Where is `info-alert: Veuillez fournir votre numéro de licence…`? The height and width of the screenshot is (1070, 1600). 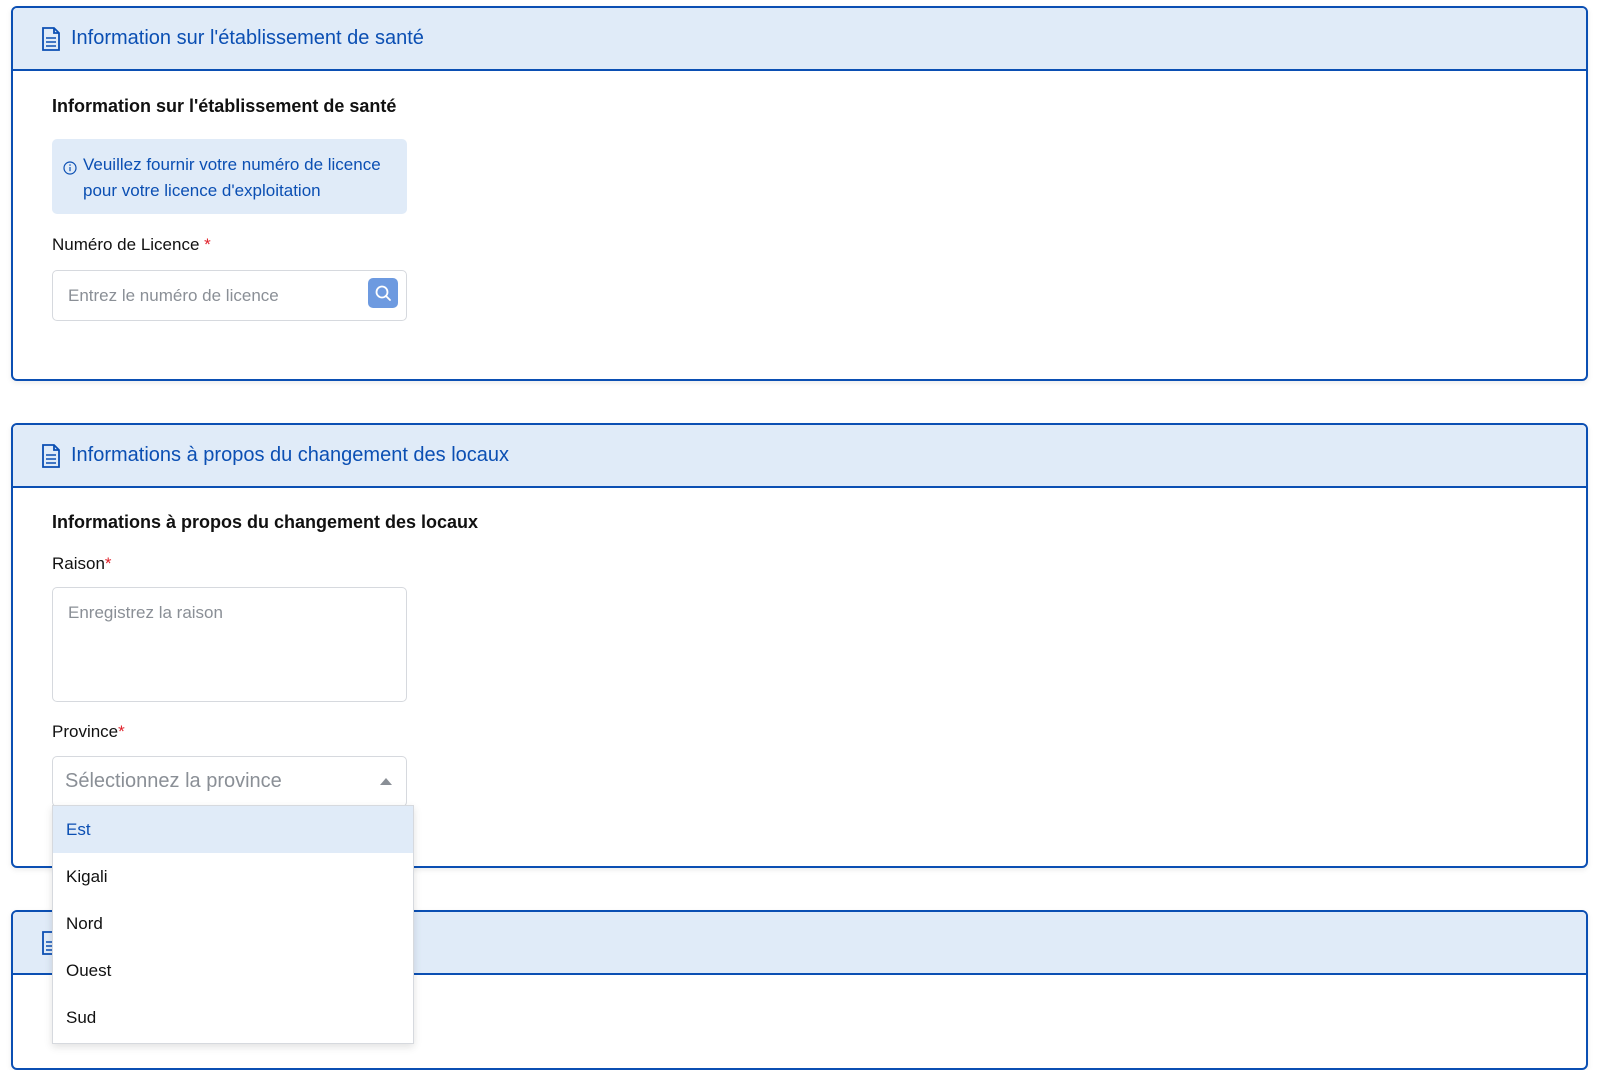 info-alert: Veuillez fournir votre numéro de licence… is located at coordinates (229, 176).